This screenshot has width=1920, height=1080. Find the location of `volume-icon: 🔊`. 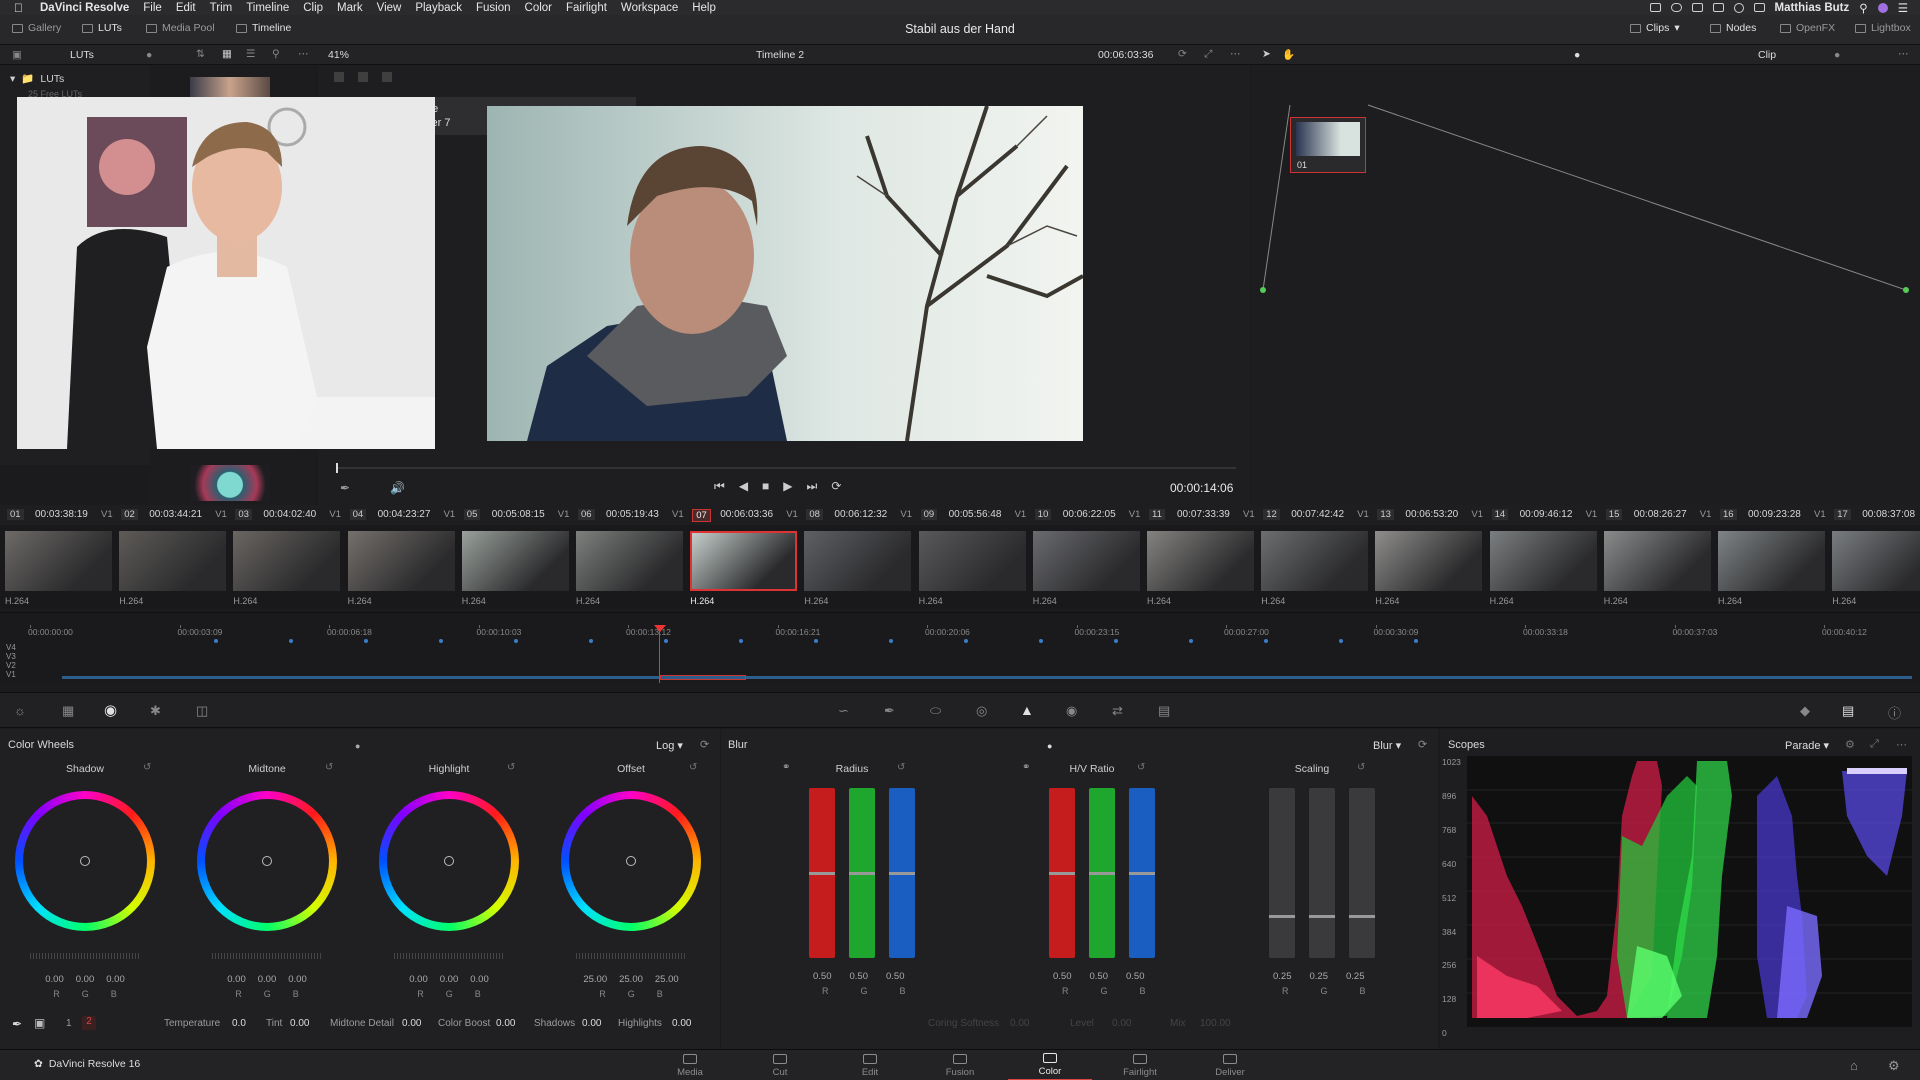

volume-icon: 🔊 is located at coordinates (397, 488).